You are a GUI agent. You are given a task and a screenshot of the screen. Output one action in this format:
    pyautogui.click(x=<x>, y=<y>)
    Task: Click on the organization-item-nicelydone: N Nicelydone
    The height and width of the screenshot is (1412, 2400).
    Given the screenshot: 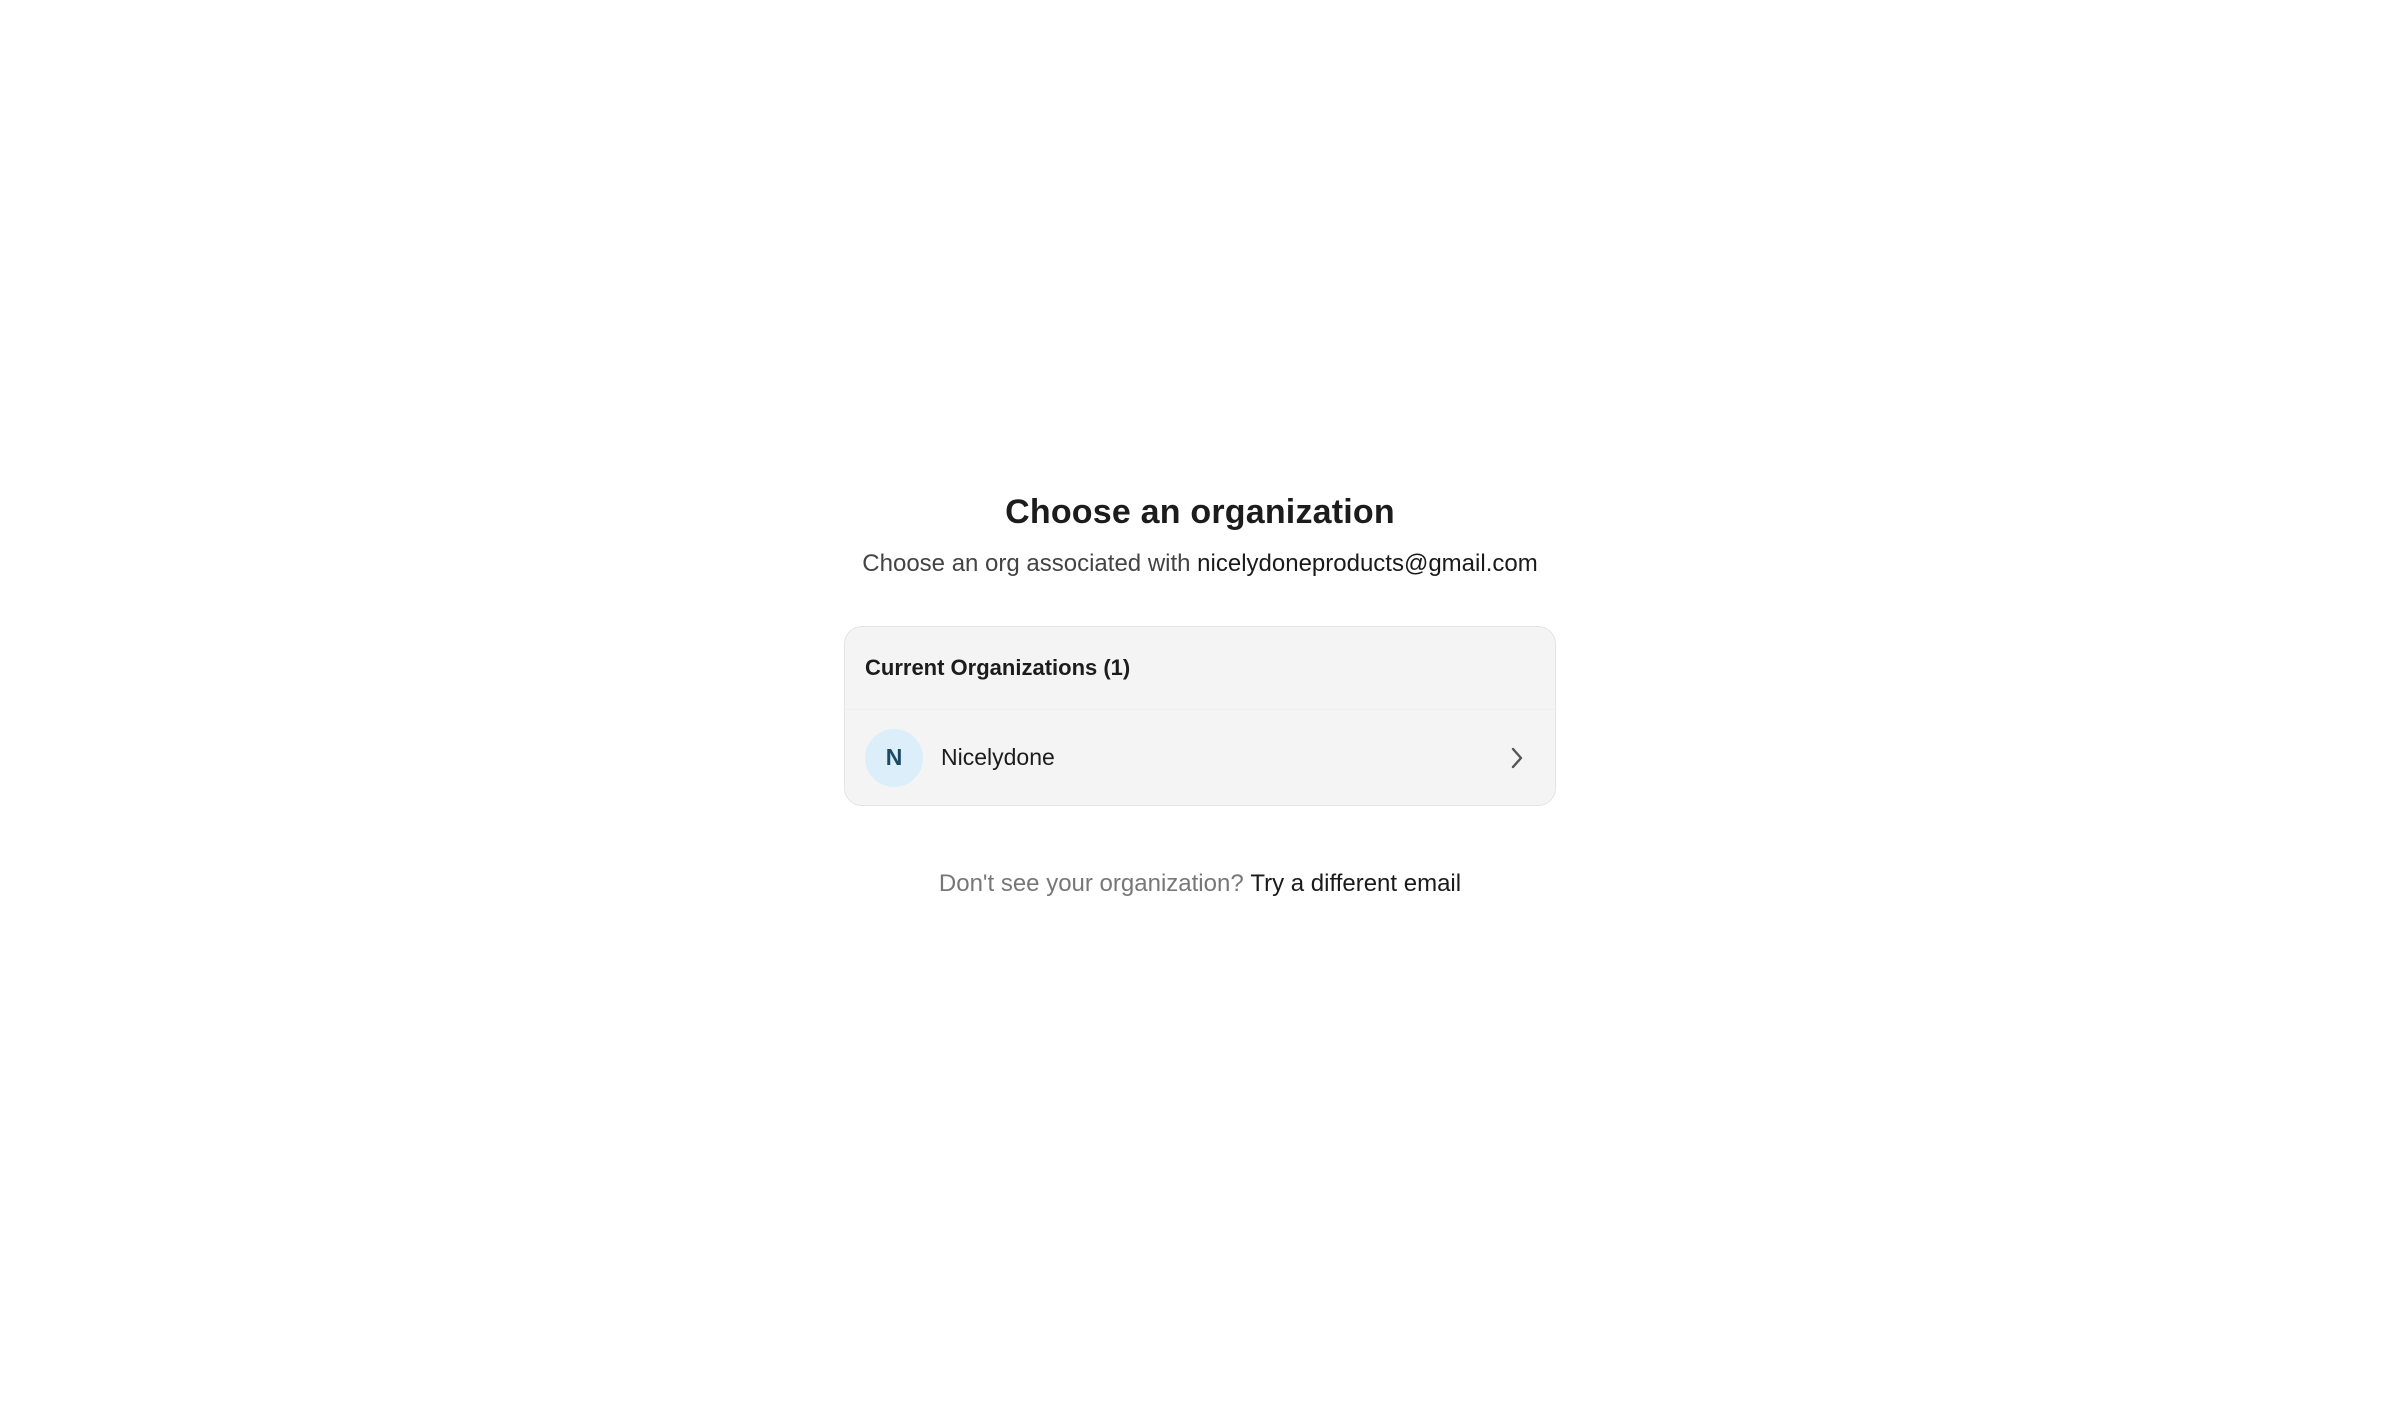 What is the action you would take?
    pyautogui.click(x=1200, y=757)
    